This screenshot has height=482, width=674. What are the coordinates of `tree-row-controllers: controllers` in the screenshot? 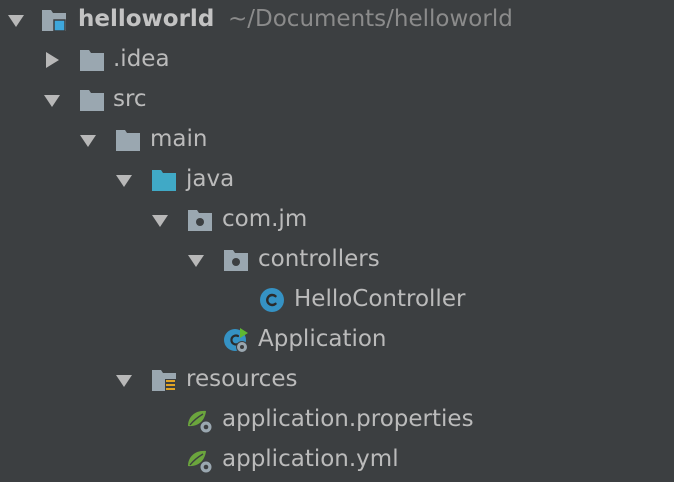 It's located at (337, 260).